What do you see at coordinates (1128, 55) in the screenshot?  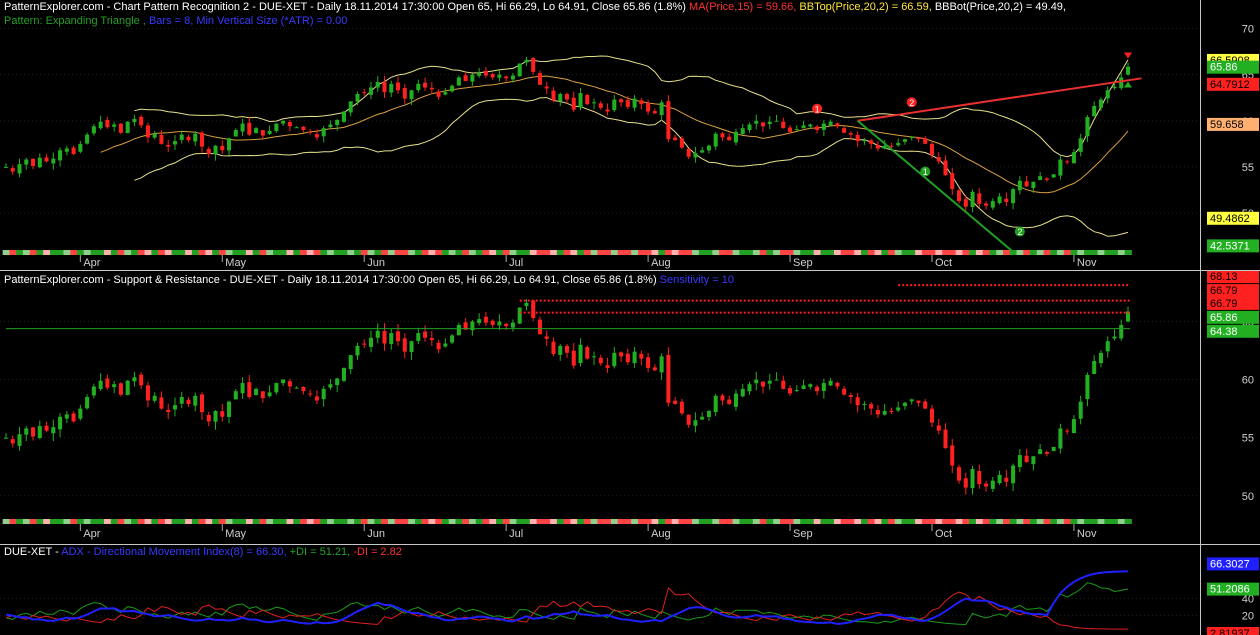 I see `sell-arrow-icon` at bounding box center [1128, 55].